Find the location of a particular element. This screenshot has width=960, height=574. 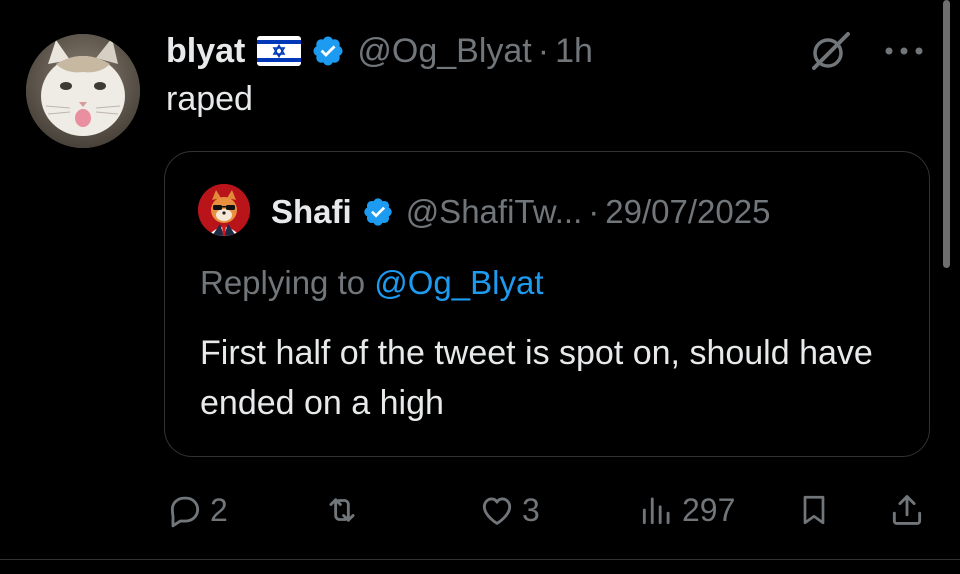

shiba-avatar-image is located at coordinates (224, 210).